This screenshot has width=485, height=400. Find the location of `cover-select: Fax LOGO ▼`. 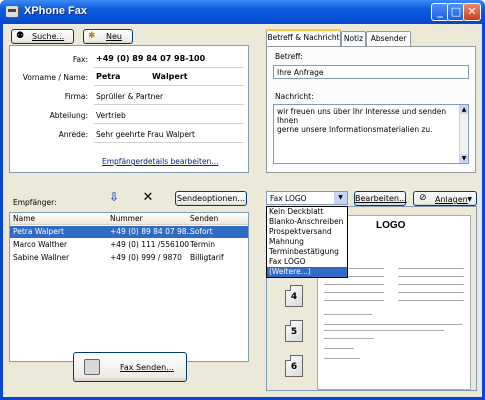

cover-select: Fax LOGO ▼ is located at coordinates (307, 198).